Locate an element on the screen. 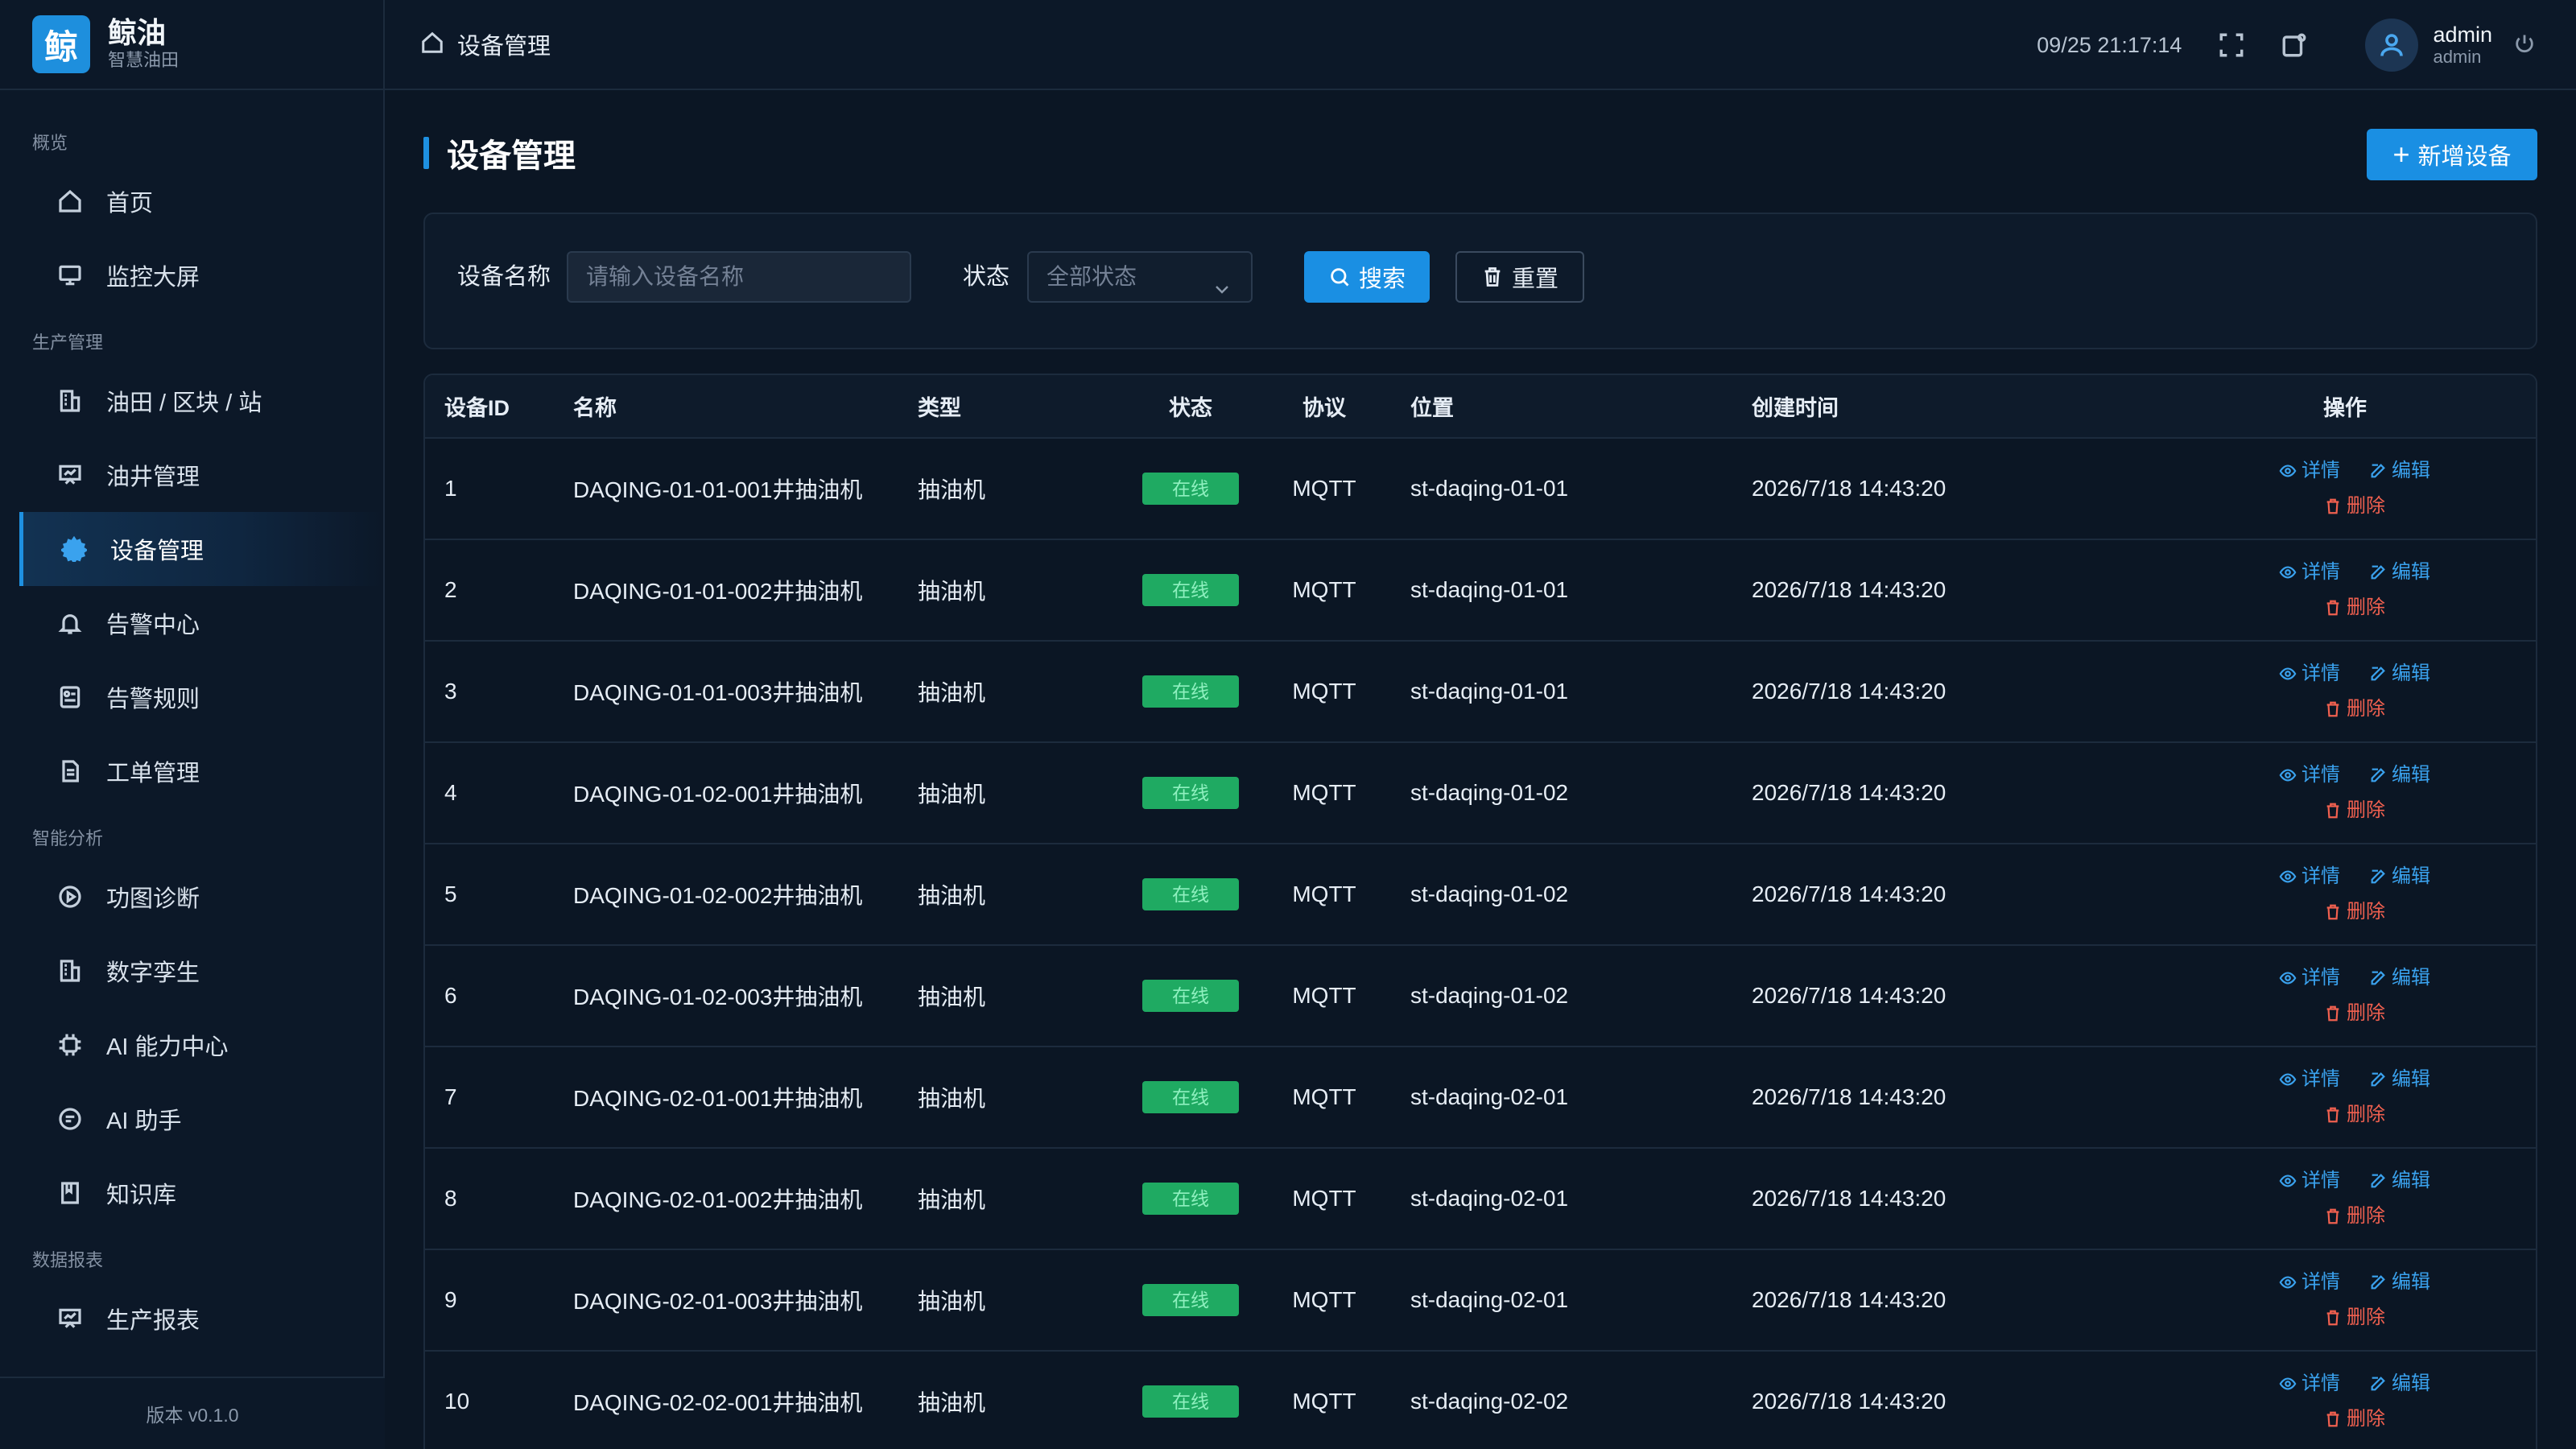  user-info: admin admin is located at coordinates (2462, 45).